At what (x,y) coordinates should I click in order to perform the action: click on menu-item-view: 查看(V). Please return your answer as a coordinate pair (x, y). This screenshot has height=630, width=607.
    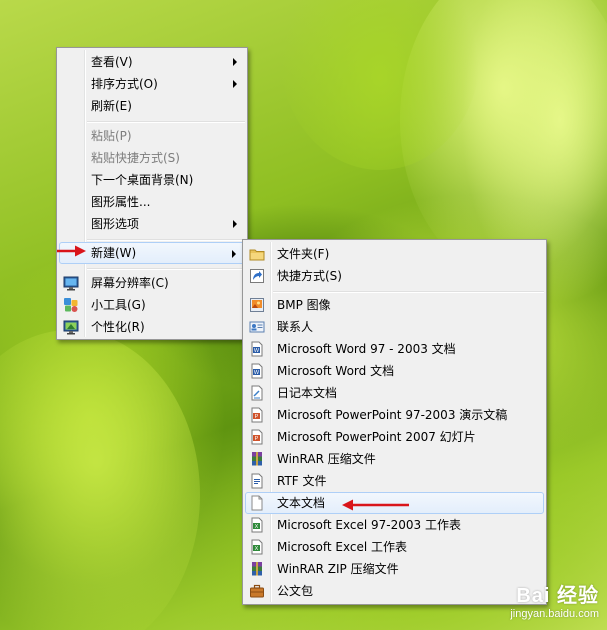
    Looking at the image, I should click on (152, 62).